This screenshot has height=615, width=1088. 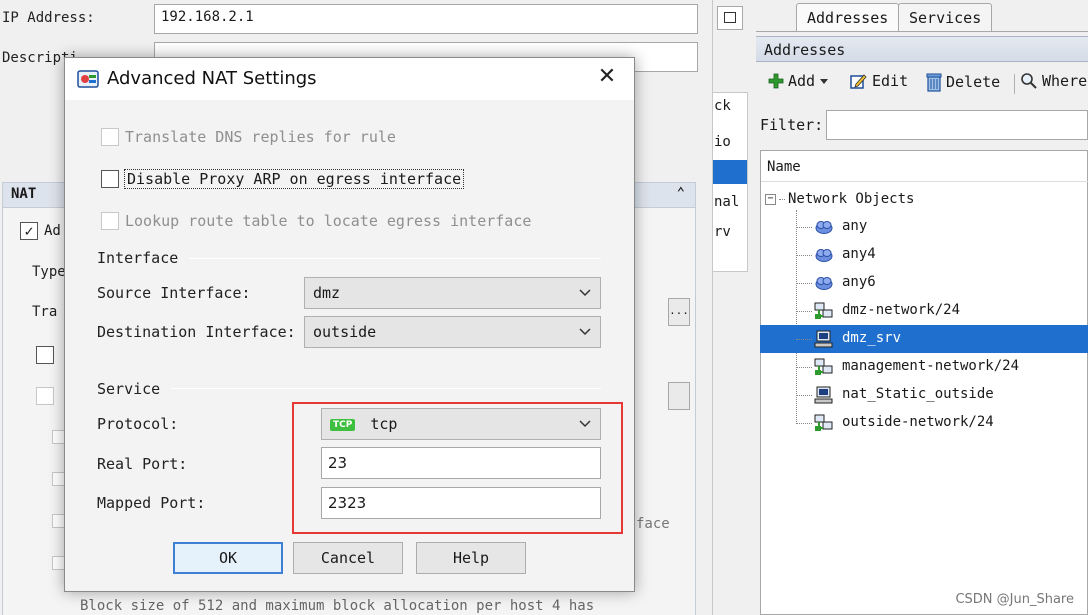 What do you see at coordinates (924, 181) in the screenshot?
I see `header-divider` at bounding box center [924, 181].